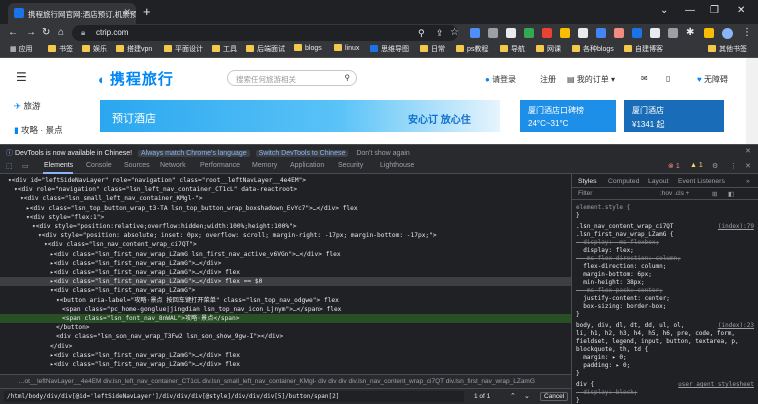 The image size is (758, 404). Describe the element at coordinates (512, 49) in the screenshot. I see `bookmark-folder: 导航` at that location.